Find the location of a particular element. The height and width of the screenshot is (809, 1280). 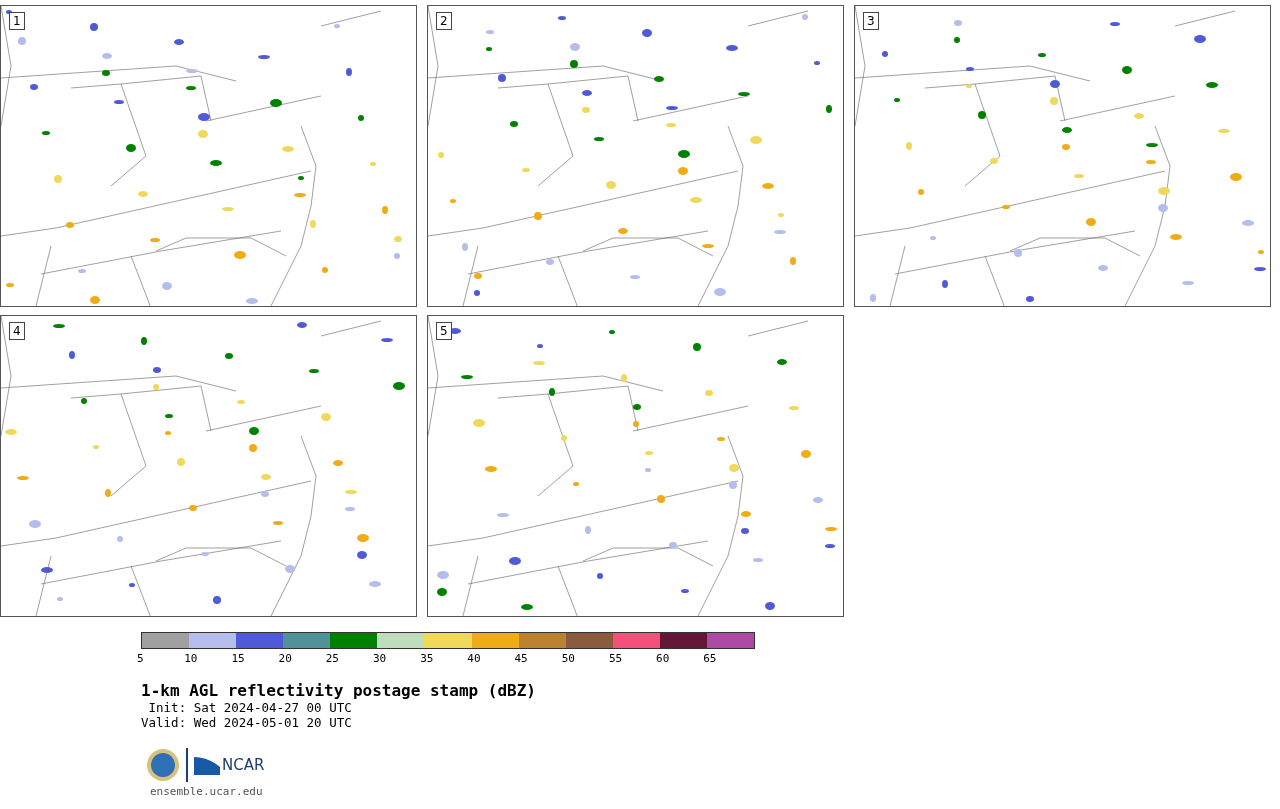

panel-number: 3 is located at coordinates (871, 21).